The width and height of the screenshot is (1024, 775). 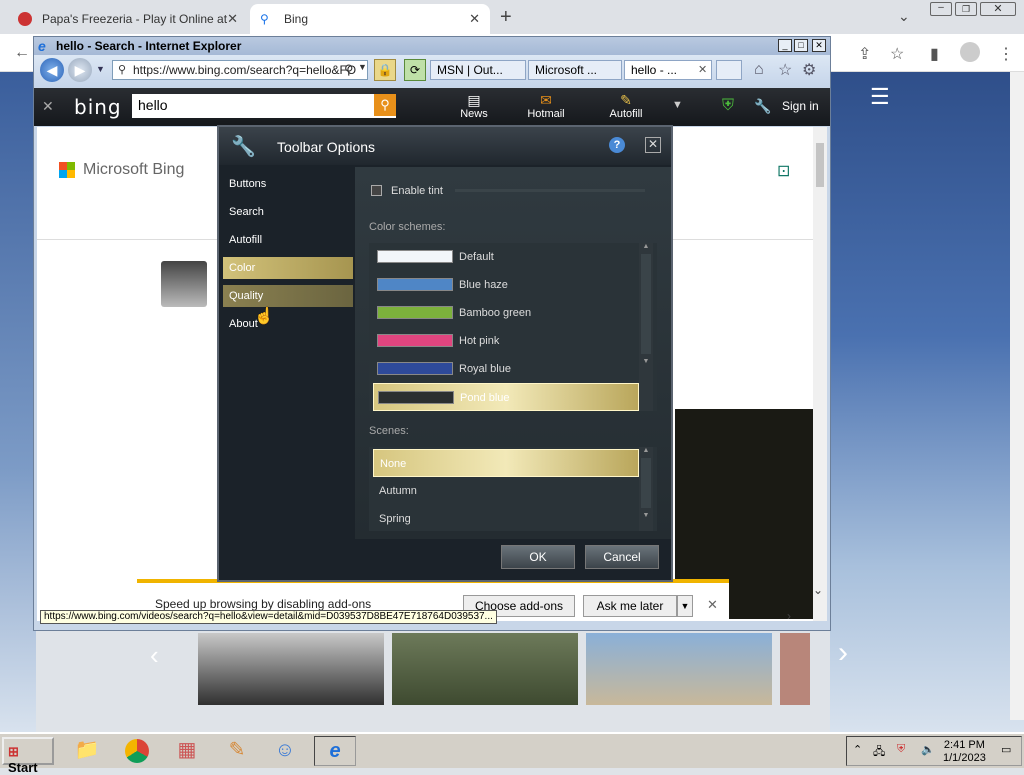 I want to click on swatch-bamboo-green, so click(x=415, y=312).